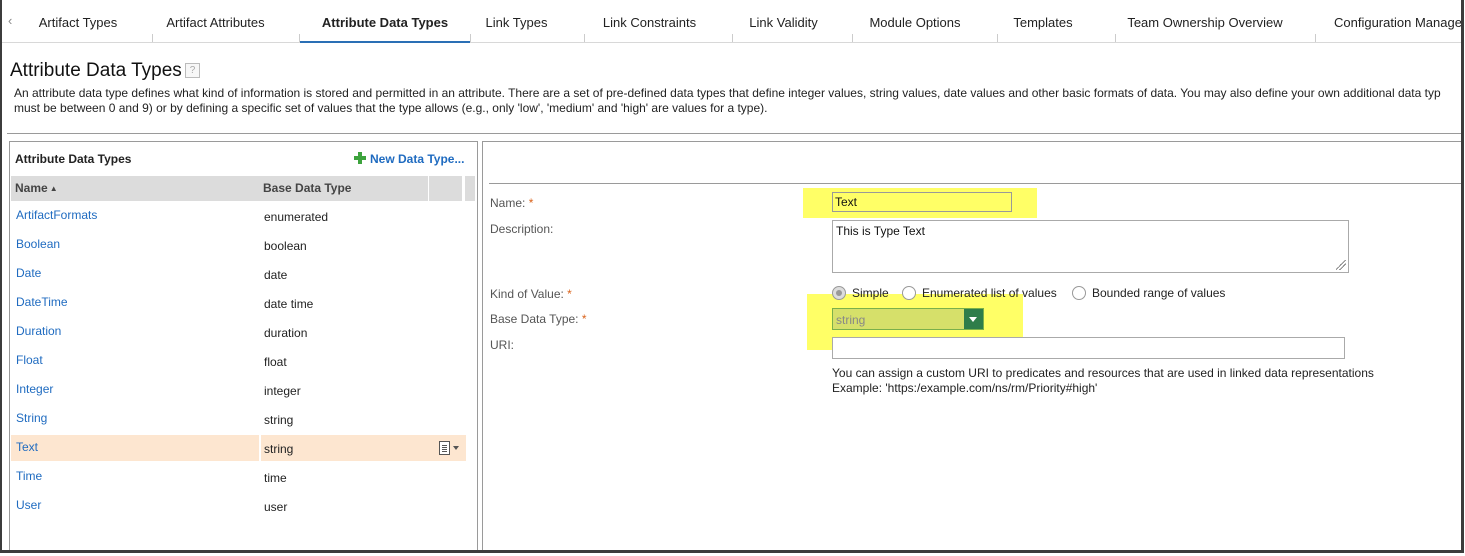 The height and width of the screenshot is (556, 1465). What do you see at coordinates (238, 448) in the screenshot?
I see `table-row-selected: Text string` at bounding box center [238, 448].